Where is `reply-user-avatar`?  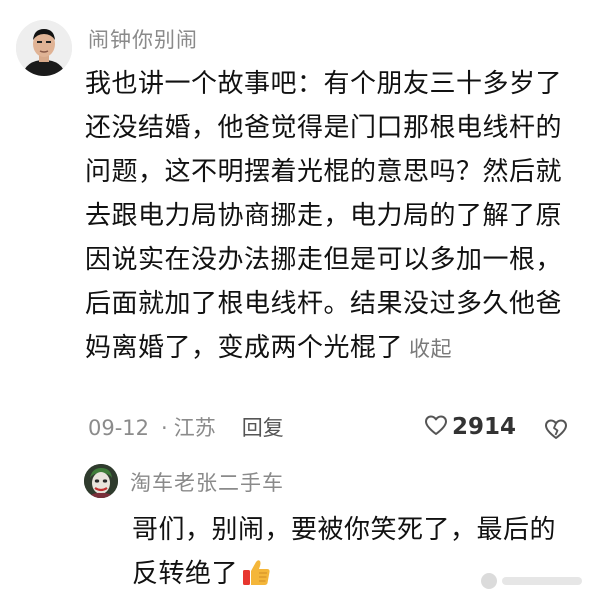
reply-user-avatar is located at coordinates (101, 481).